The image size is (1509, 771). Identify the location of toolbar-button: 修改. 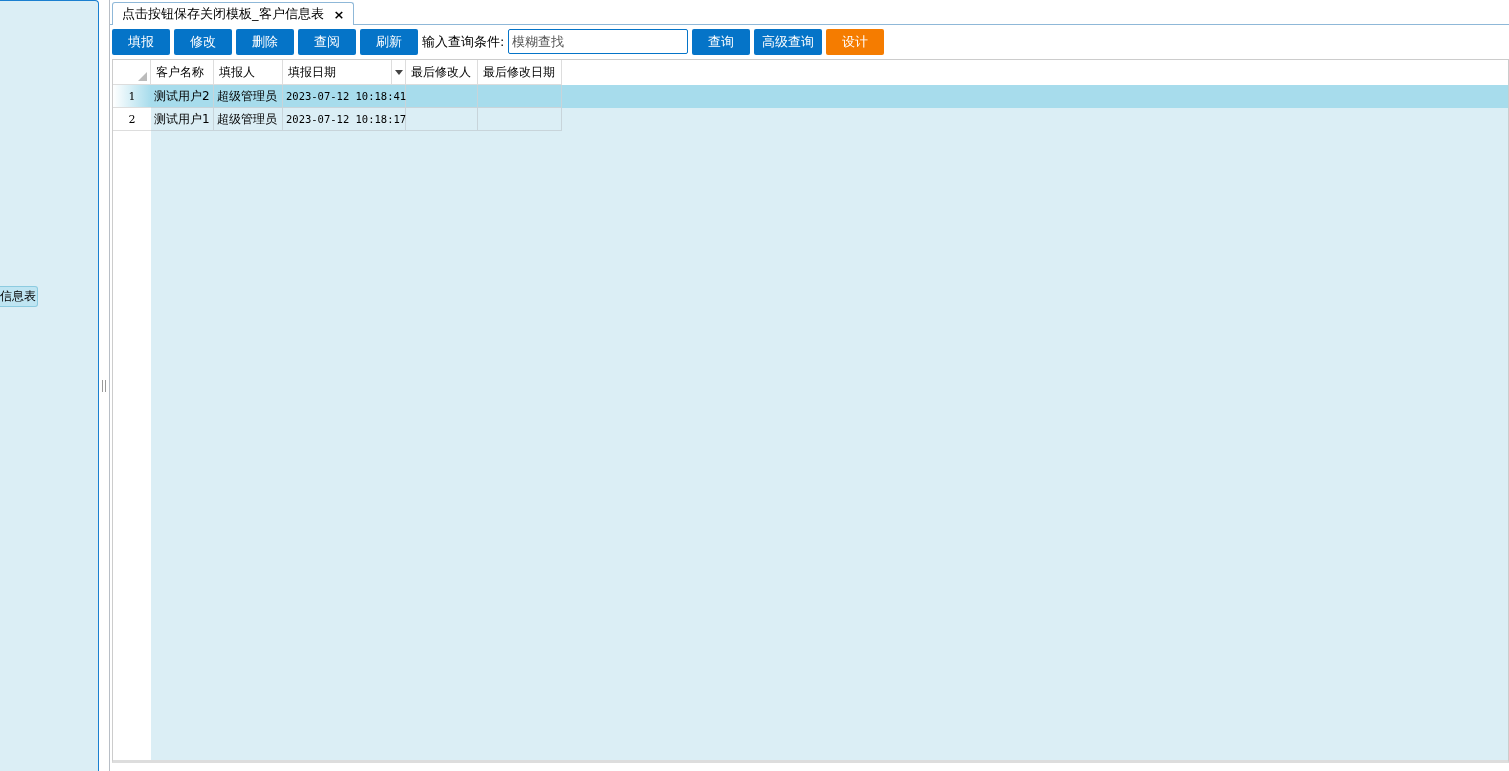
(203, 41).